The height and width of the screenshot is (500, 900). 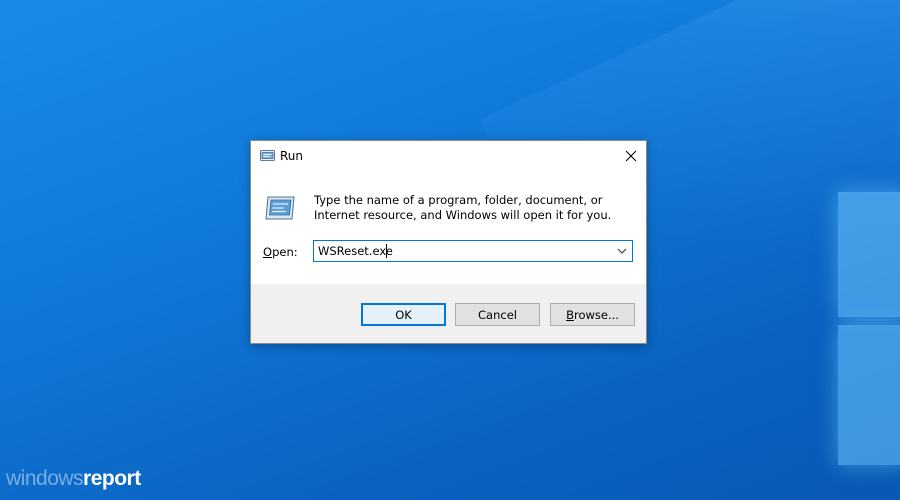 What do you see at coordinates (403, 314) in the screenshot?
I see `ok-button: OK` at bounding box center [403, 314].